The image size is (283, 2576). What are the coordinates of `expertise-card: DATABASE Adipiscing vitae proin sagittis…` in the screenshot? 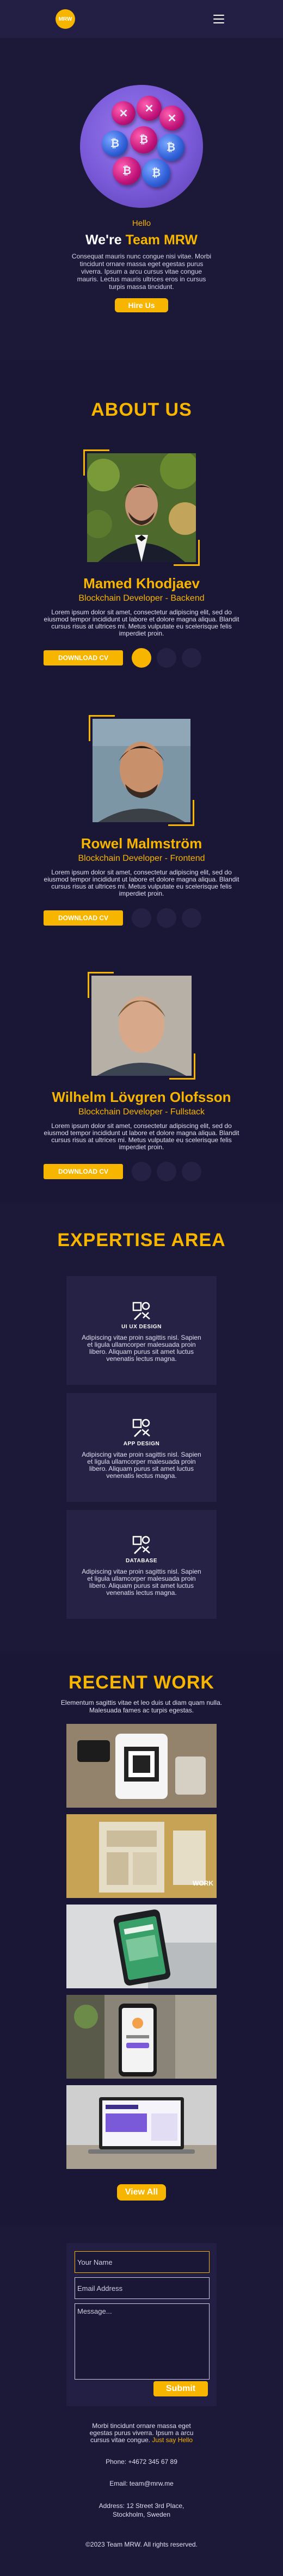 It's located at (141, 1564).